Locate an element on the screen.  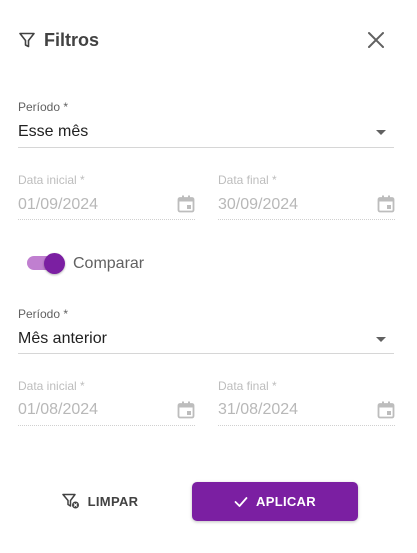
apply-button: APLICAR is located at coordinates (275, 501).